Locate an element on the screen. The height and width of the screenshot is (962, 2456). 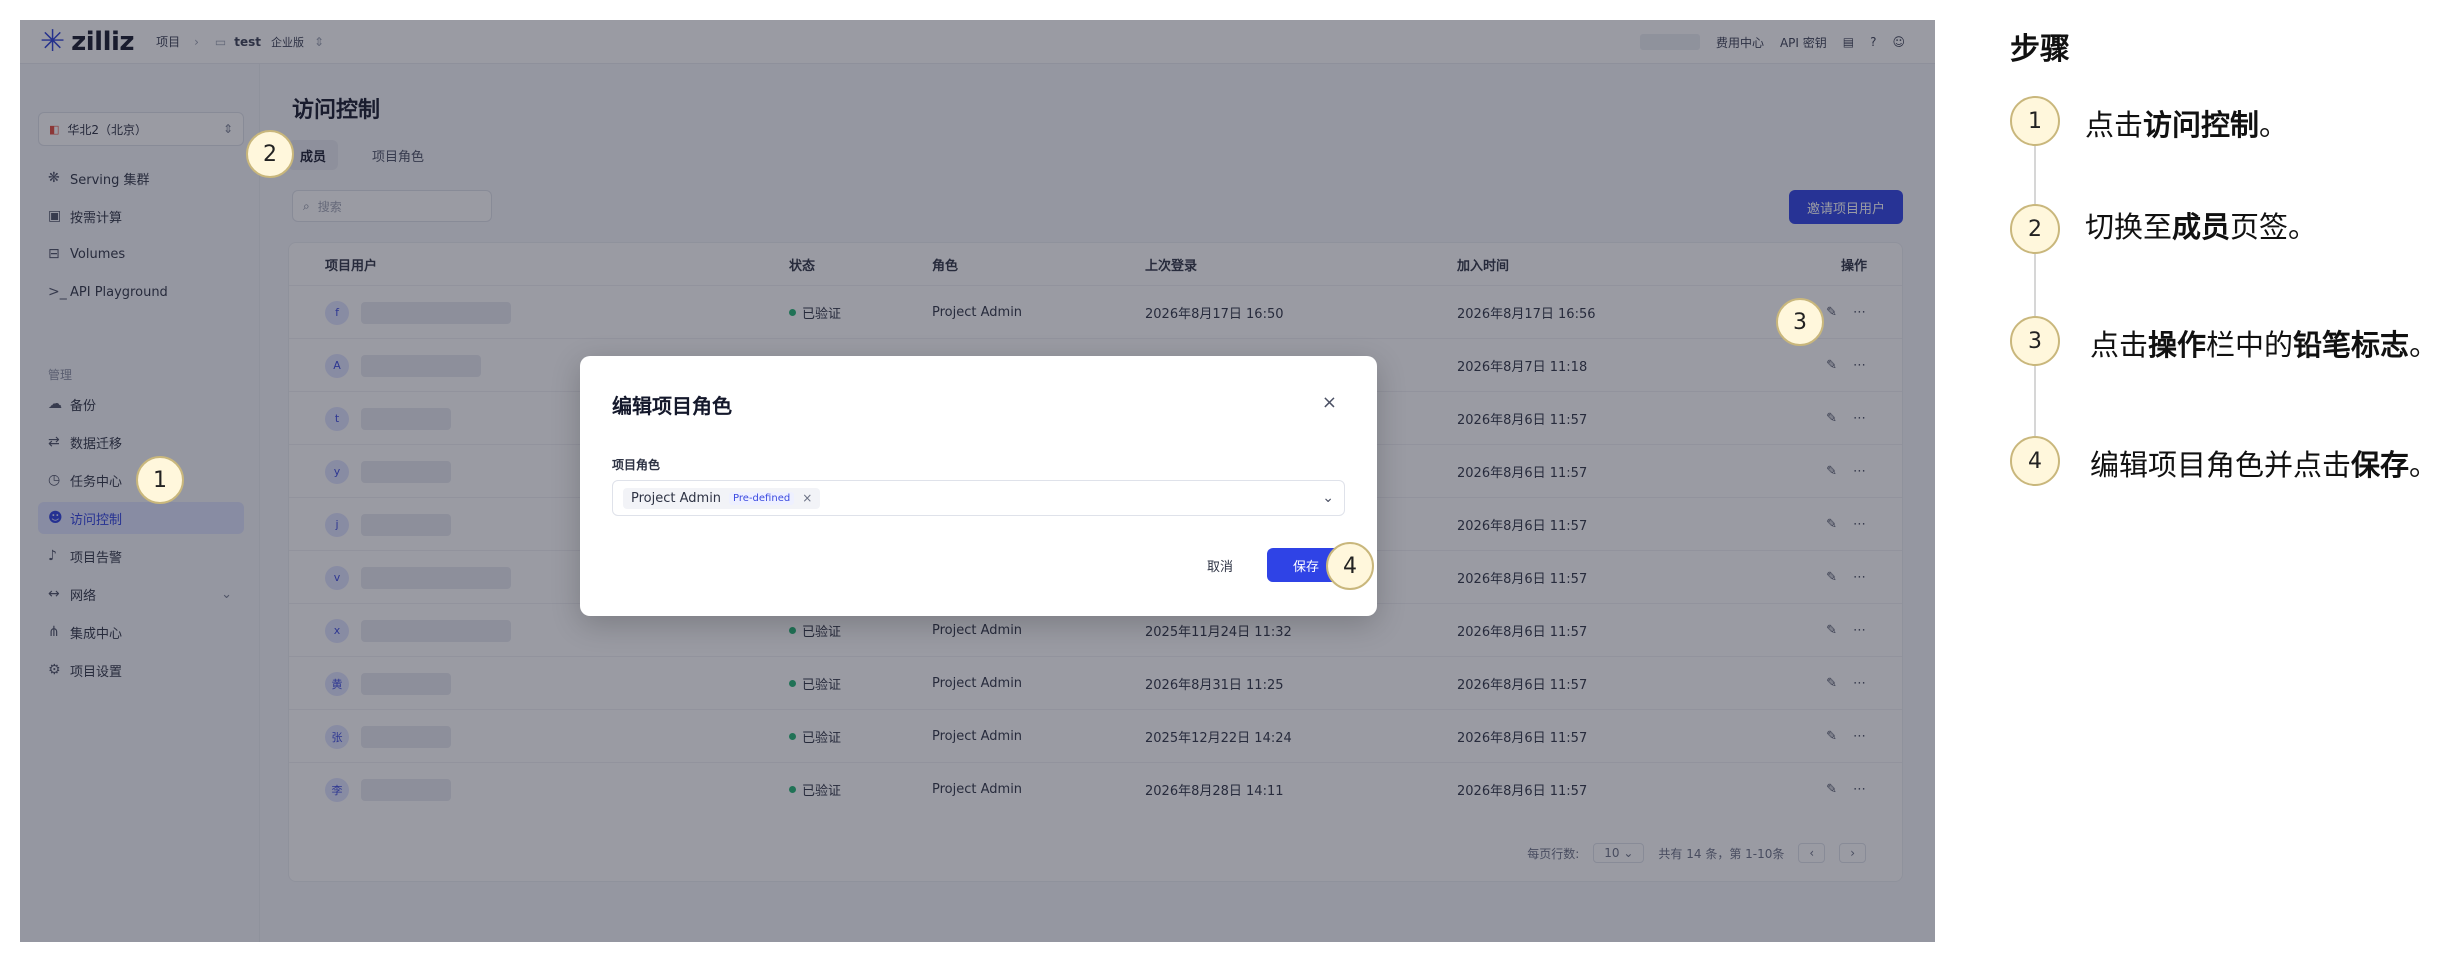
callout-3: 3 is located at coordinates (1800, 322).